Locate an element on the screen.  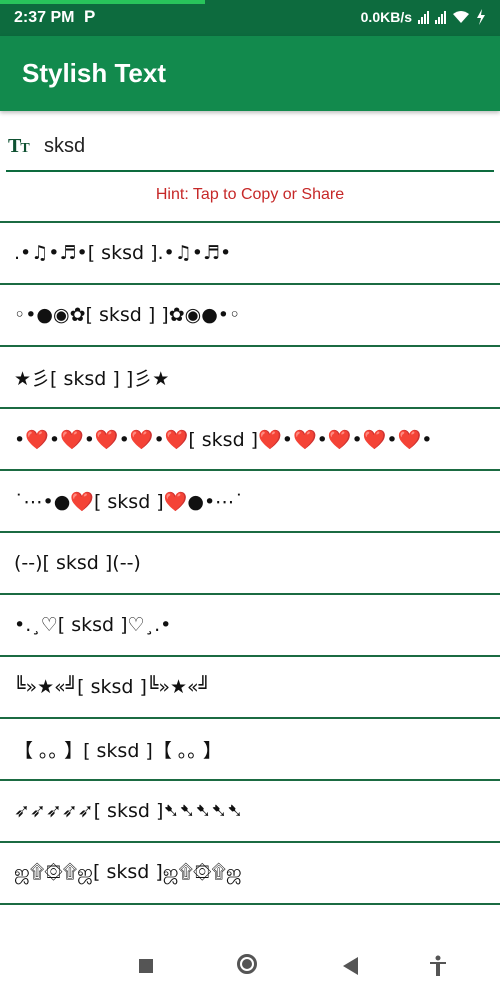
styled-text-item: •❤️•❤️•❤️•❤️•❤️[ sksd ]❤️•❤️•❤️•❤️•❤️• is located at coordinates (250, 438).